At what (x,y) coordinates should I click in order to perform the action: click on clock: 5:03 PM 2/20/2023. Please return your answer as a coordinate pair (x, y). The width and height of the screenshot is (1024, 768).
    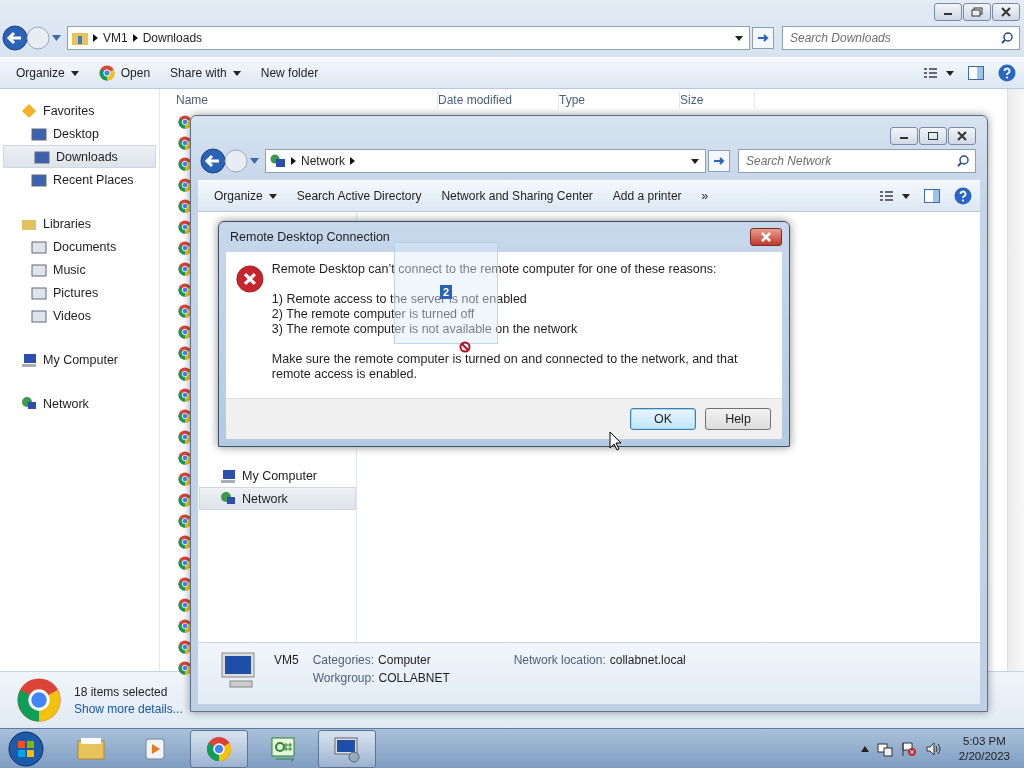
    Looking at the image, I should click on (984, 748).